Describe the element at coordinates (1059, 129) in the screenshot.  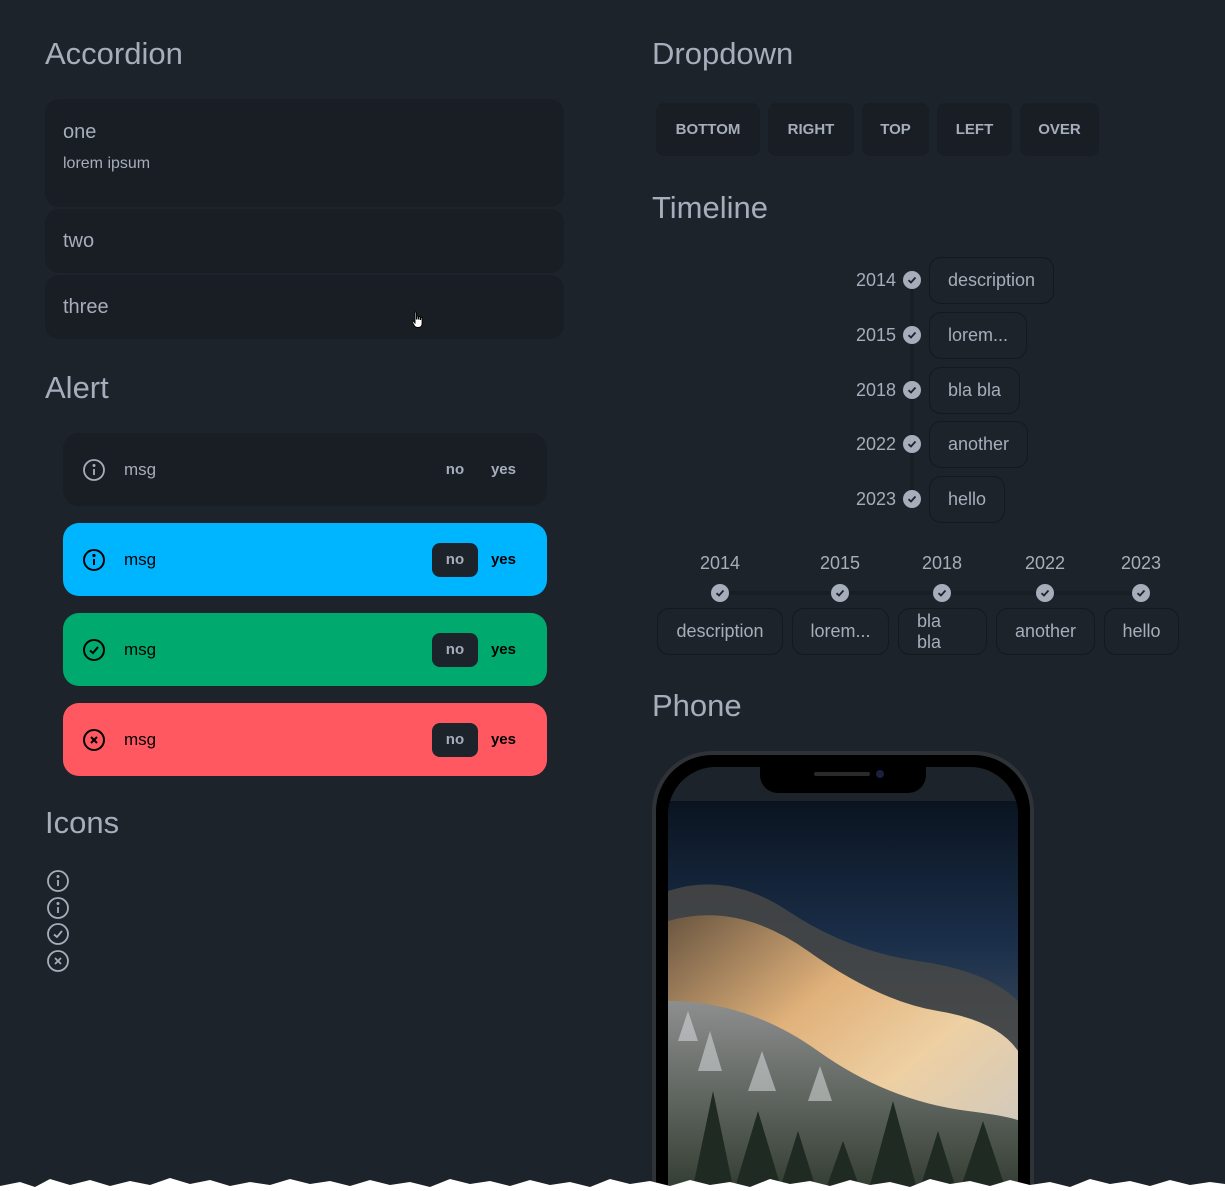
I see `dropdown-over-button: OVER` at that location.